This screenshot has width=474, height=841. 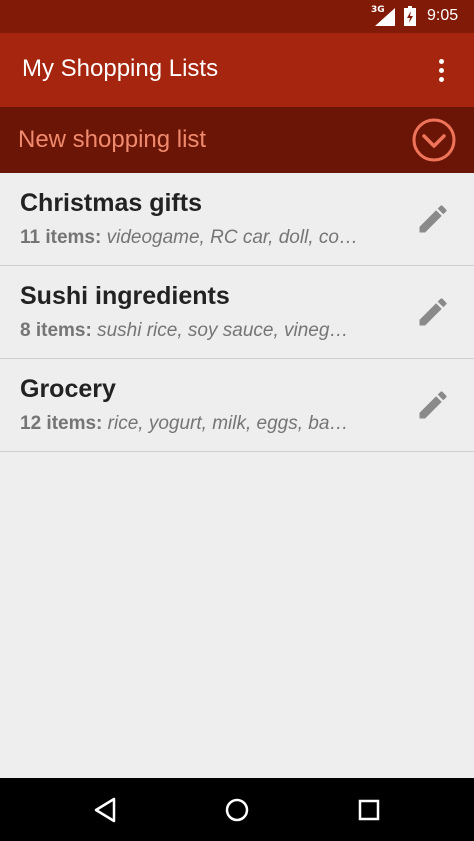 What do you see at coordinates (369, 810) in the screenshot?
I see `recents-square-icon` at bounding box center [369, 810].